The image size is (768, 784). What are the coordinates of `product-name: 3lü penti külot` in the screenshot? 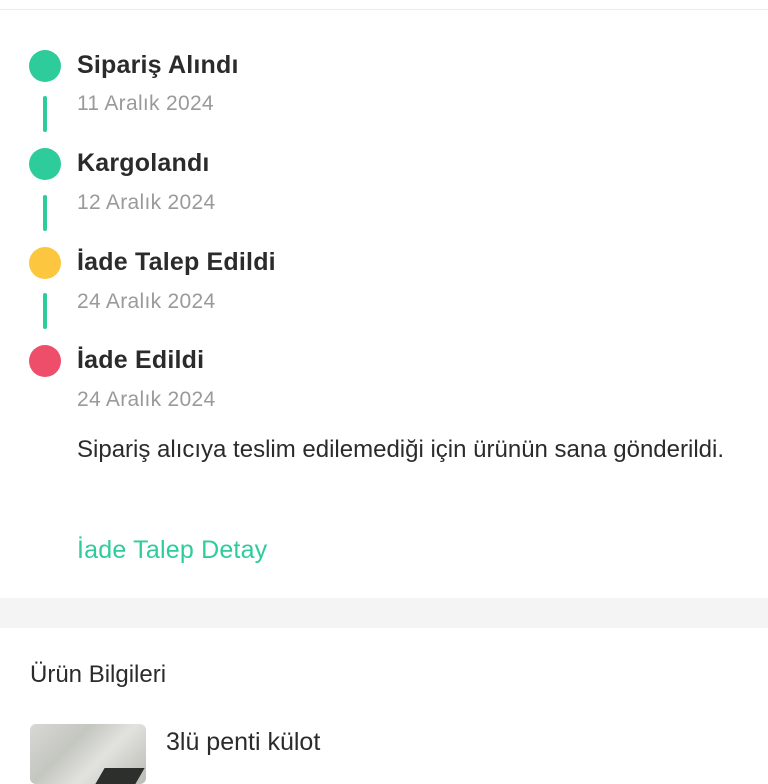 It's located at (243, 742).